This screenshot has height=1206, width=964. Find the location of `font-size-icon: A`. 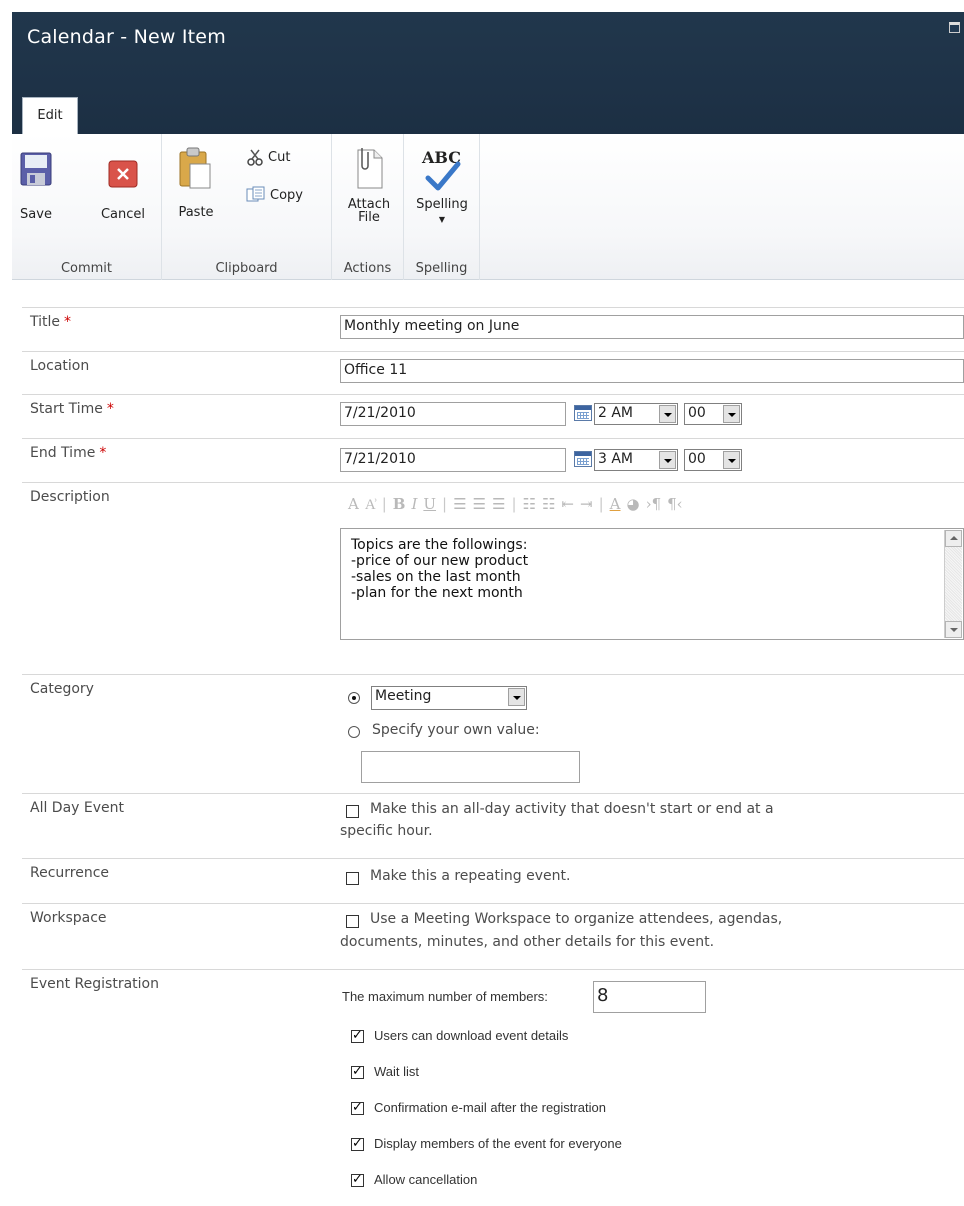

font-size-icon: A is located at coordinates (353, 504).